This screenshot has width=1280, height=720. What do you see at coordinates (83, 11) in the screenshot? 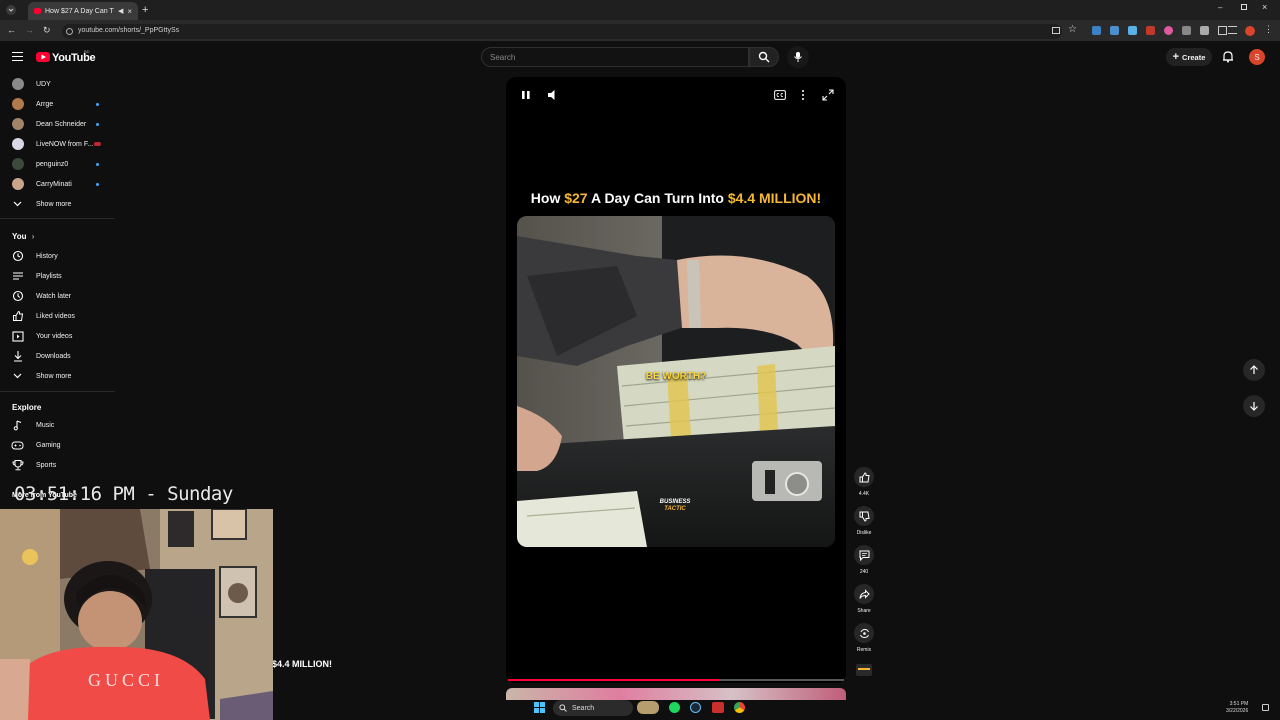
I see `active-tab: How $27 A Day Can Turn In ◀ ×` at bounding box center [83, 11].